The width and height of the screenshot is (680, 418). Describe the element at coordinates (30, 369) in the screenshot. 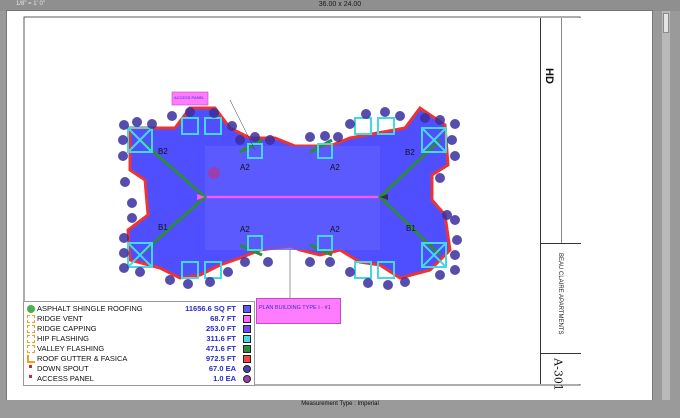

I see `down-spout-icon` at that location.